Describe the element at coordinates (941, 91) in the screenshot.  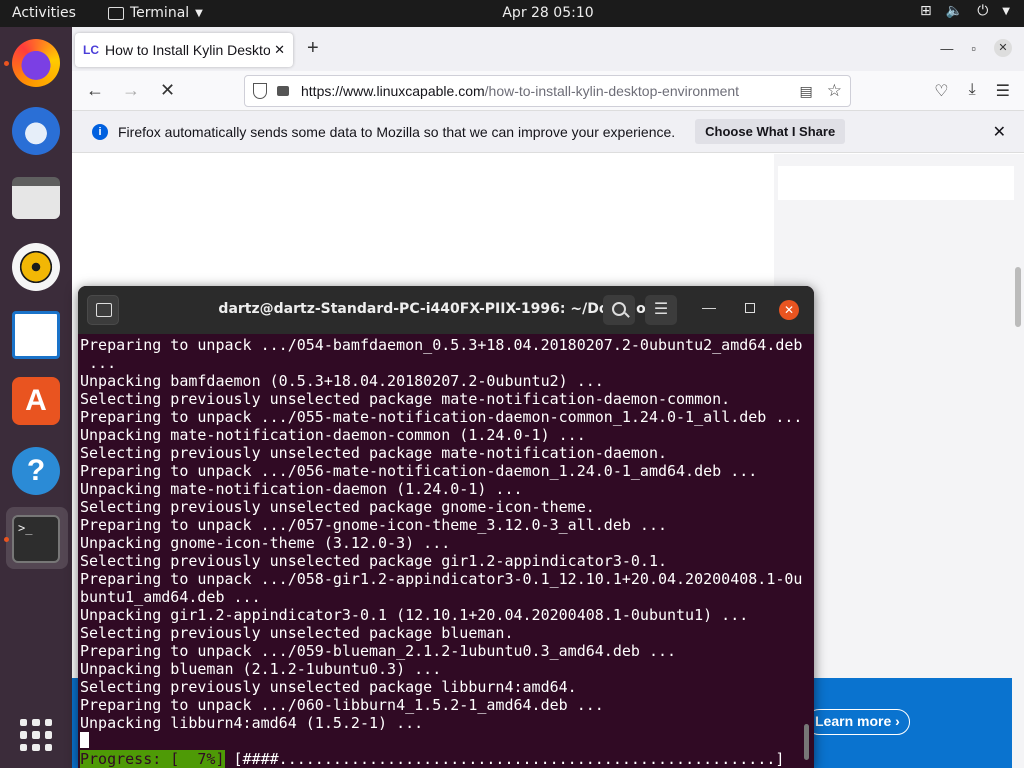
I see `pocket-icon: ♡` at that location.